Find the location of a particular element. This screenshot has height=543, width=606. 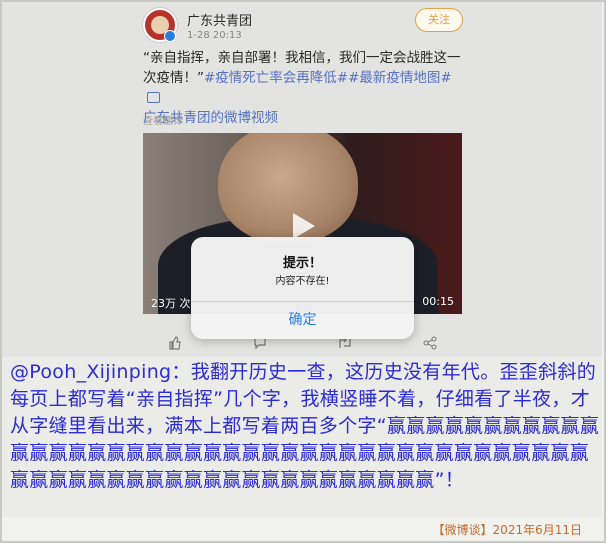

video-camera-icon is located at coordinates (153, 97).